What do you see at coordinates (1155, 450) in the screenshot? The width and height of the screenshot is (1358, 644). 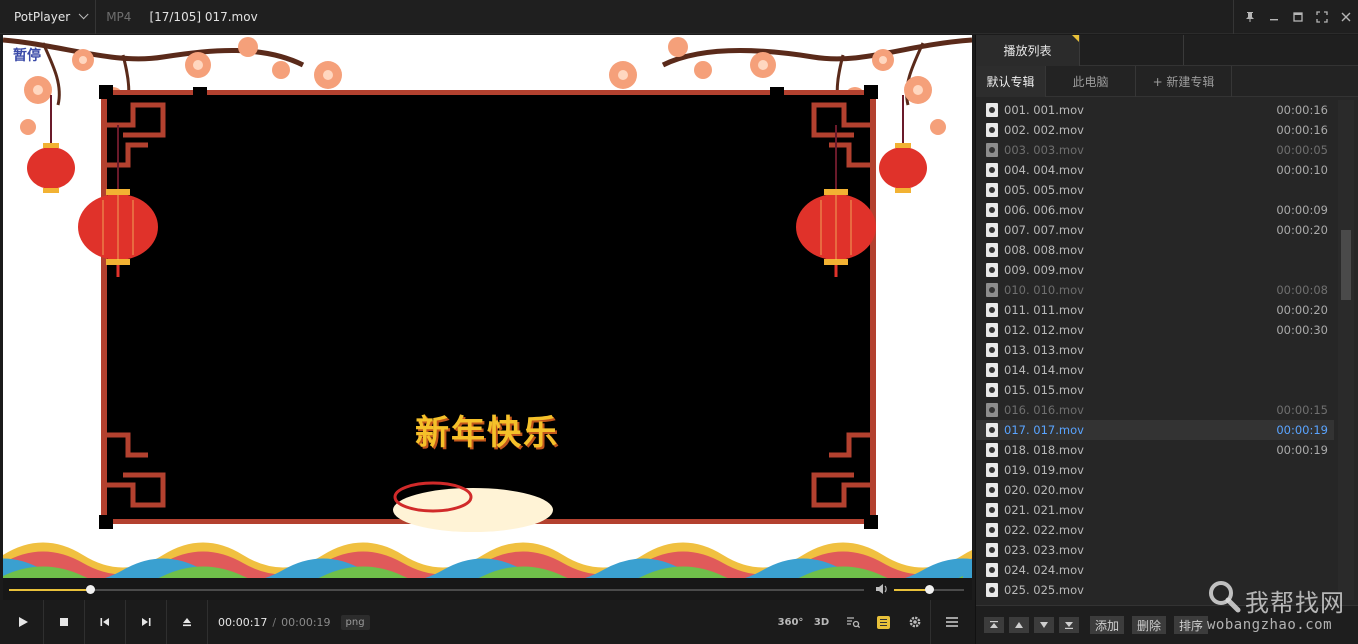 I see `playlist-item: 018. 018.mov 00:00:19` at bounding box center [1155, 450].